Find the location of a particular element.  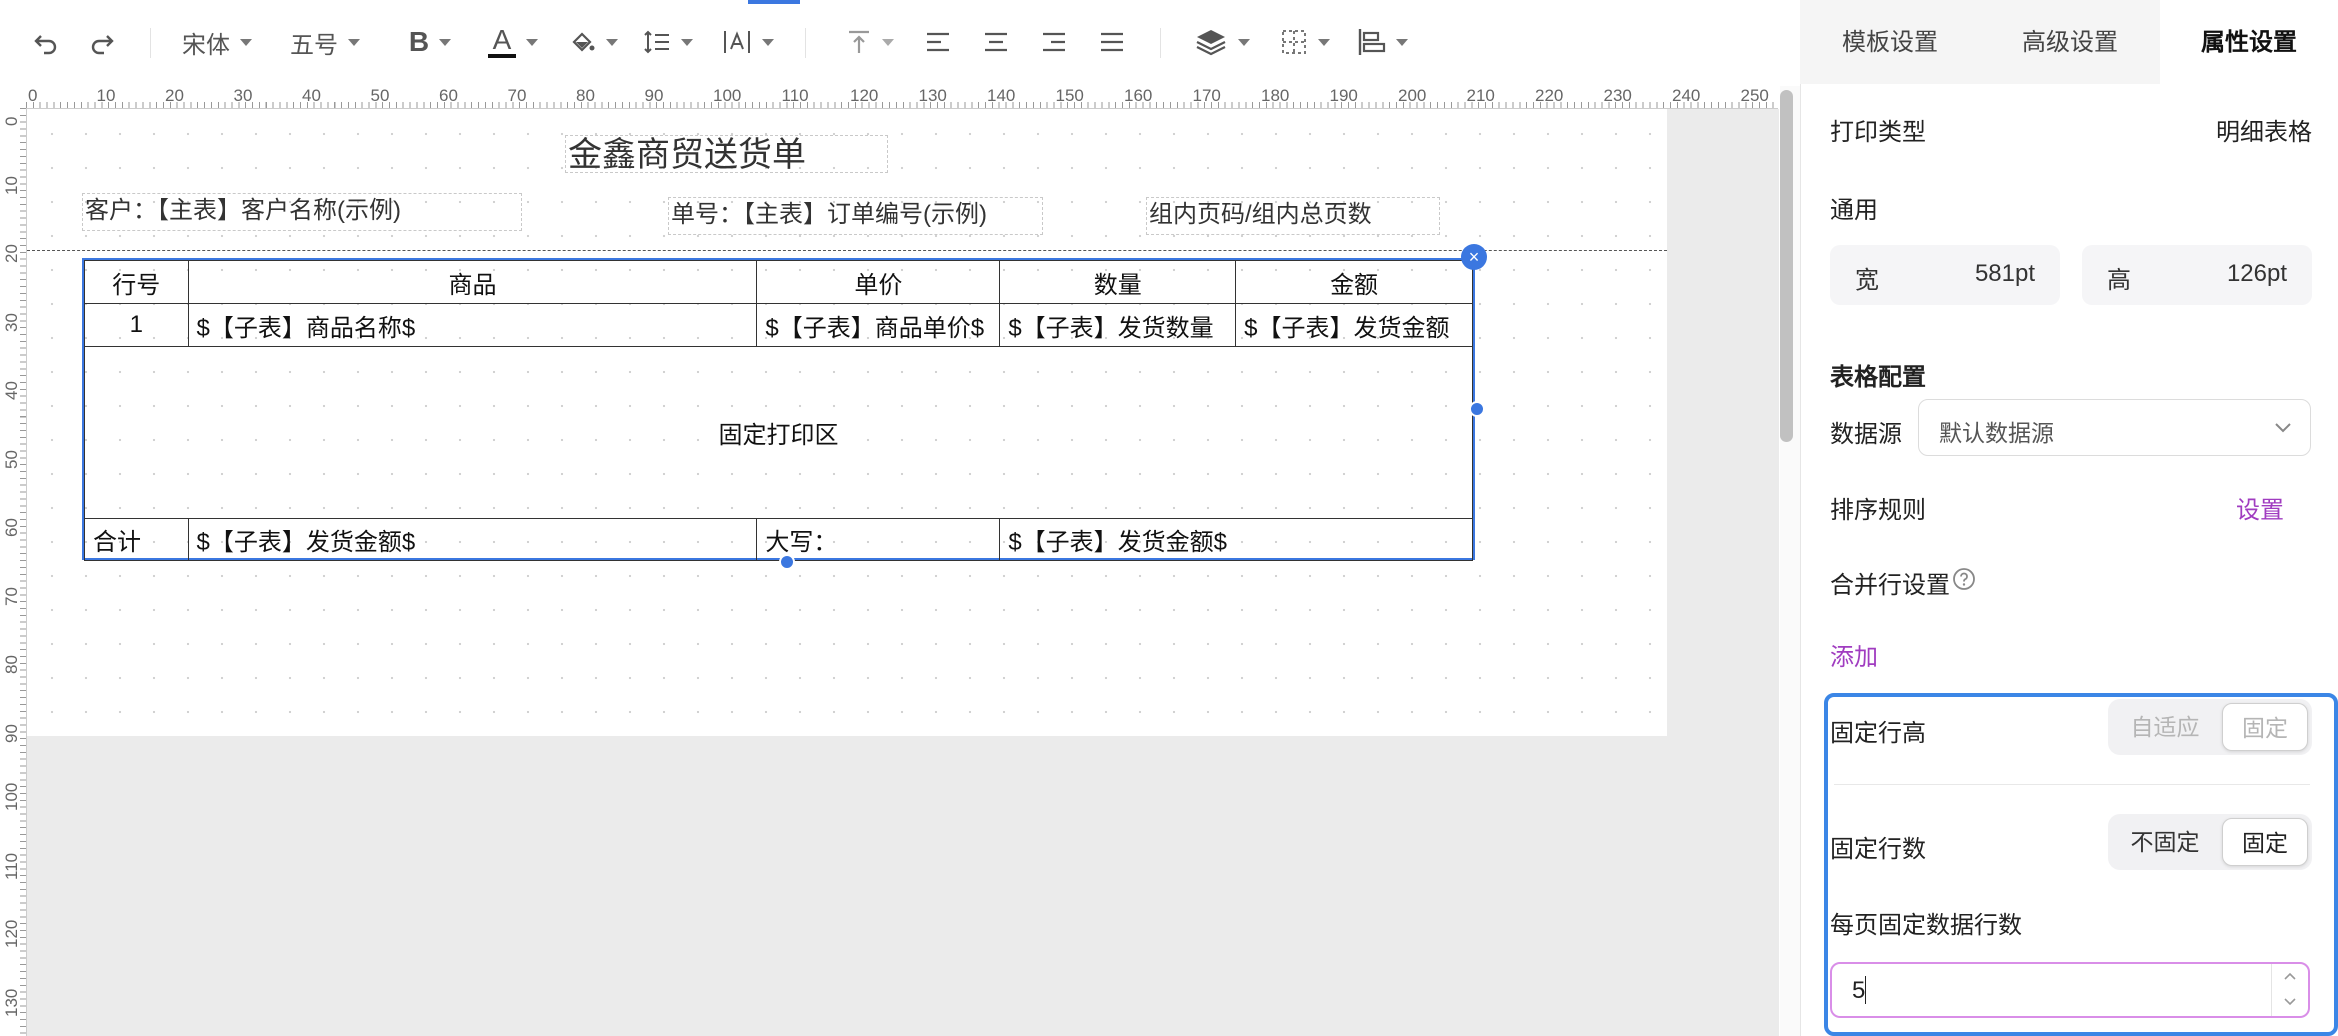

align-left-button is located at coordinates (938, 42).